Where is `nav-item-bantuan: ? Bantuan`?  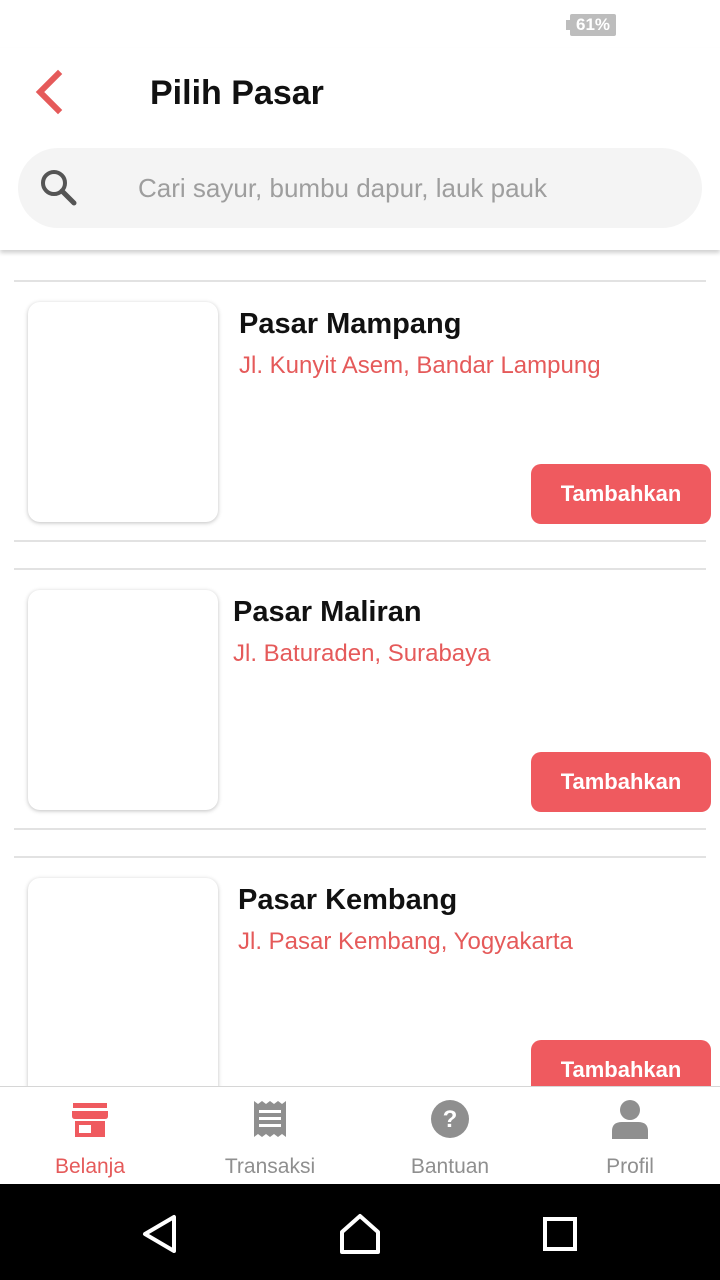 nav-item-bantuan: ? Bantuan is located at coordinates (450, 1136).